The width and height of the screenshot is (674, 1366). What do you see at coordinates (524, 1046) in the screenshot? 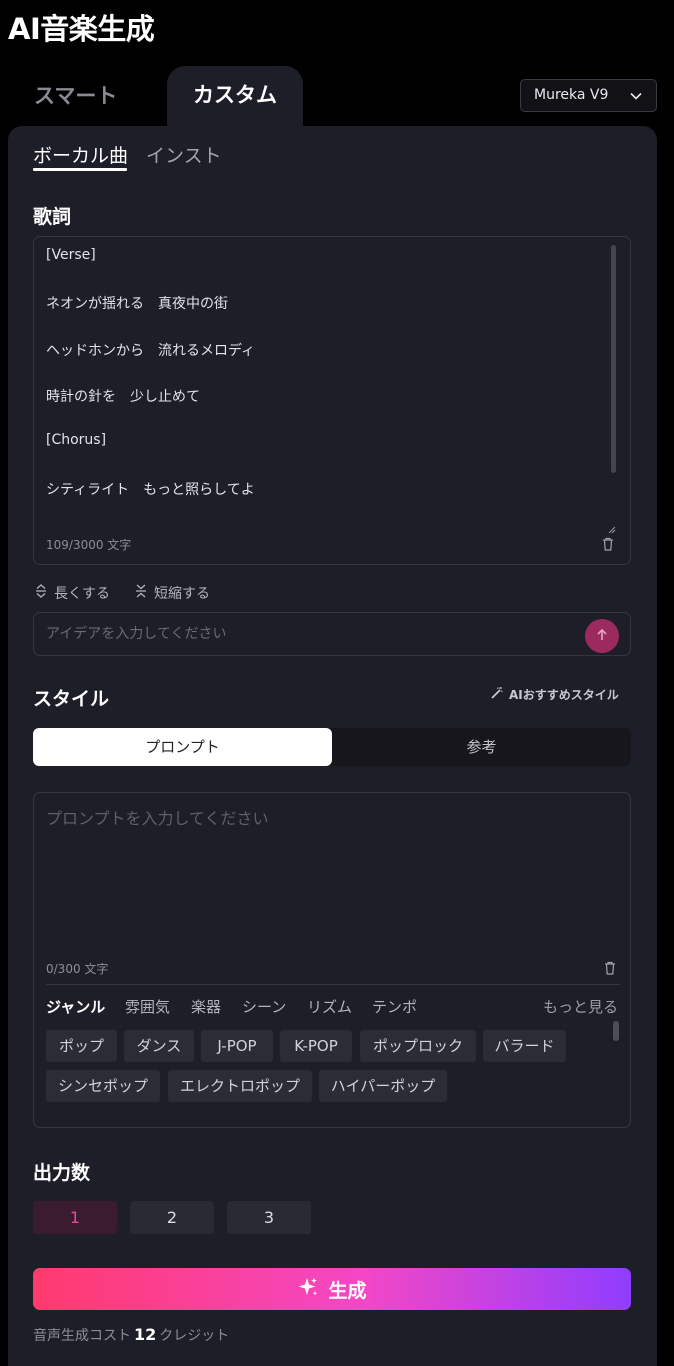
I see `genre-chip: バラード` at bounding box center [524, 1046].